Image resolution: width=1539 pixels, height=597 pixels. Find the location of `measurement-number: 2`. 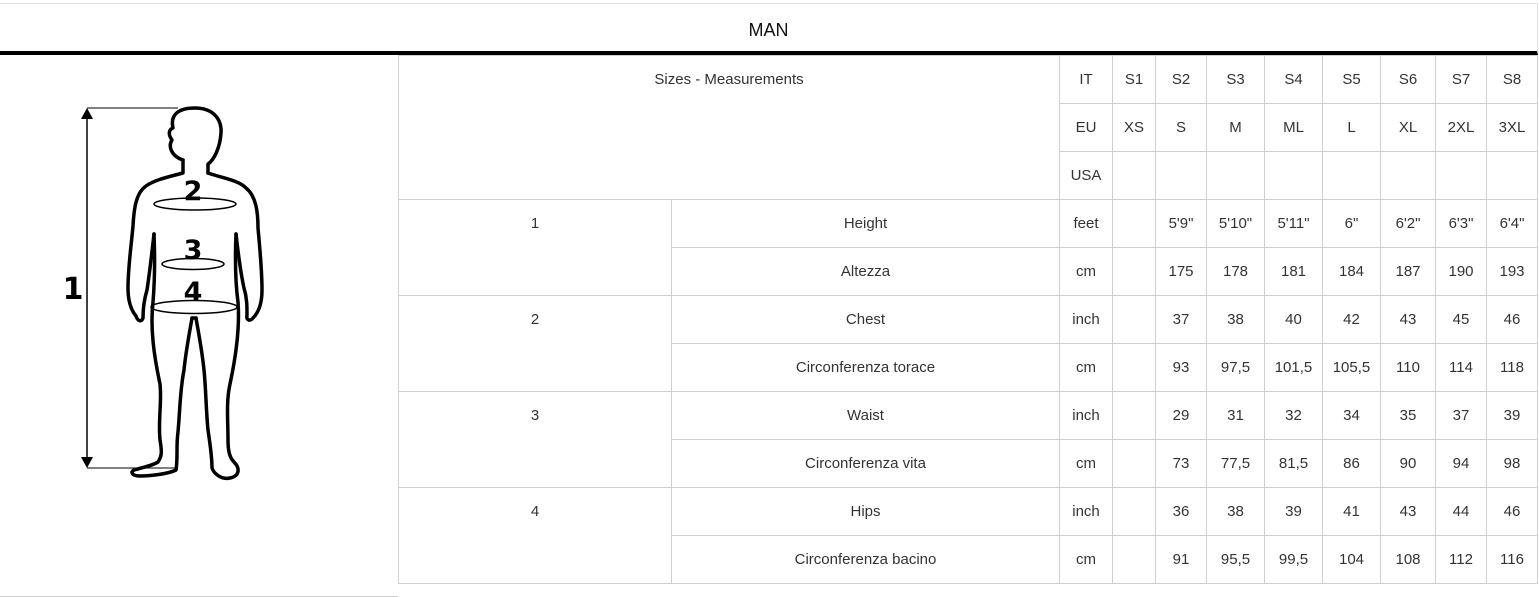

measurement-number: 2 is located at coordinates (535, 343).